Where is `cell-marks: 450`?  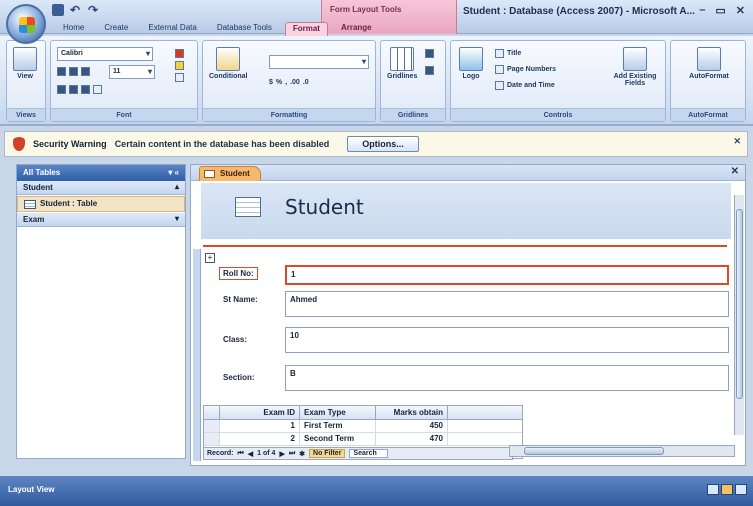 cell-marks: 450 is located at coordinates (412, 426).